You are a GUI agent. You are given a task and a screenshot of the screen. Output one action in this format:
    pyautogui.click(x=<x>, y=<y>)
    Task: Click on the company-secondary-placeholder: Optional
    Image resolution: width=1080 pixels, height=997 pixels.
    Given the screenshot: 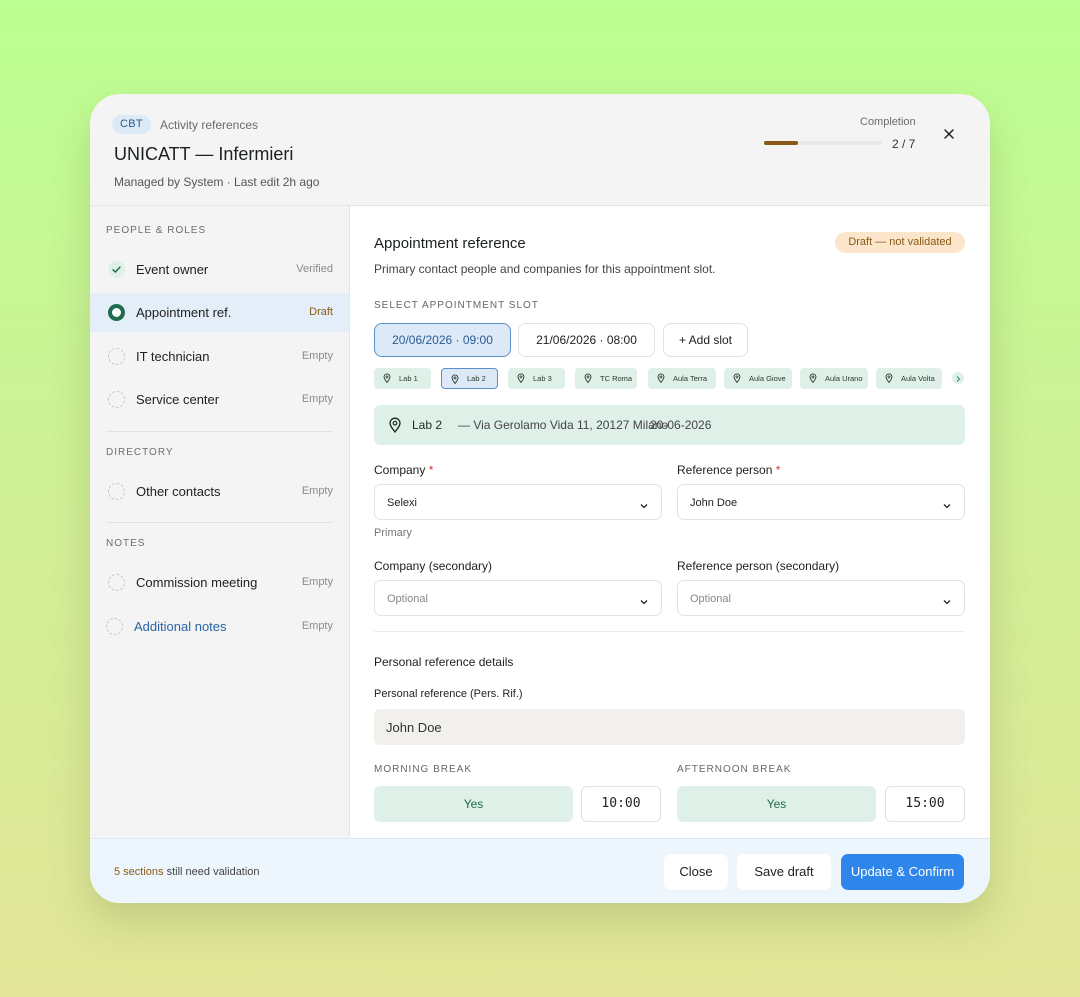 What is the action you would take?
    pyautogui.click(x=407, y=599)
    